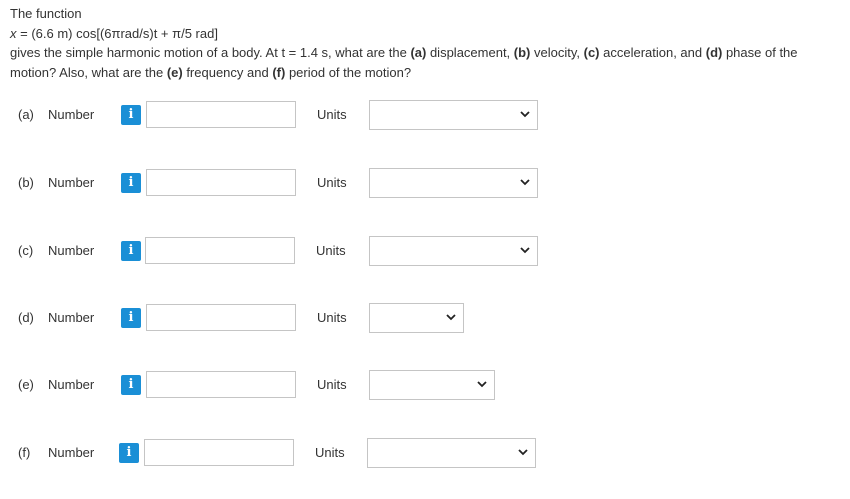 The image size is (850, 499). I want to click on part-label: (a), so click(26, 114).